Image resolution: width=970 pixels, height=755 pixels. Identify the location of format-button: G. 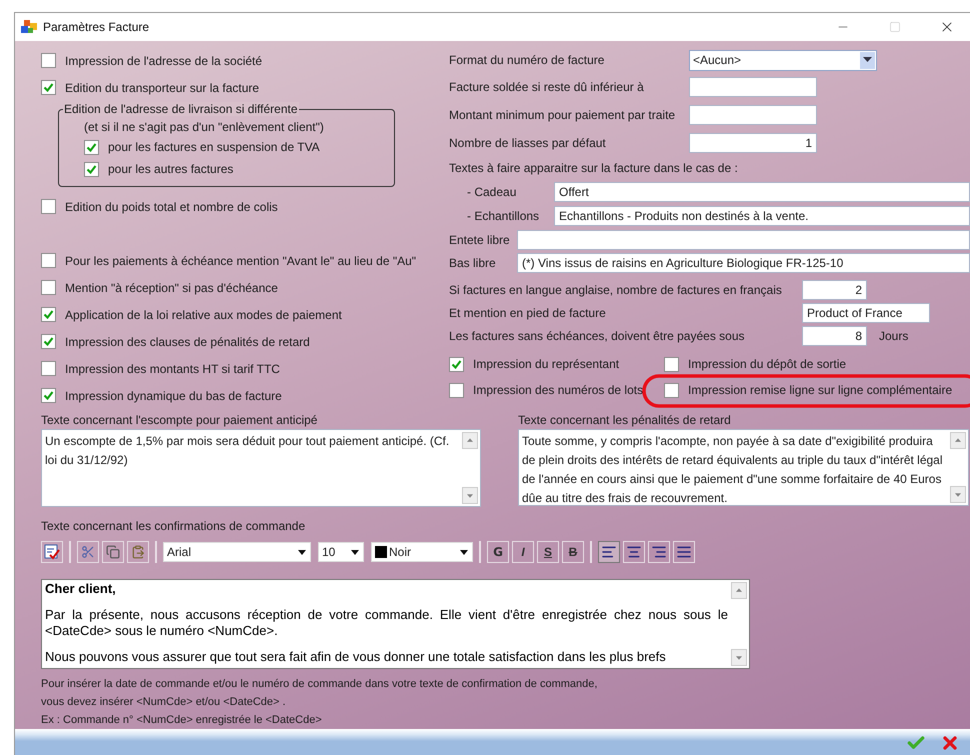
(498, 552).